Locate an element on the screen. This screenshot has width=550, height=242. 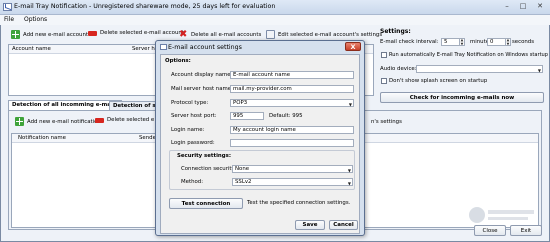
splash-checkbox is located at coordinates (384, 81).